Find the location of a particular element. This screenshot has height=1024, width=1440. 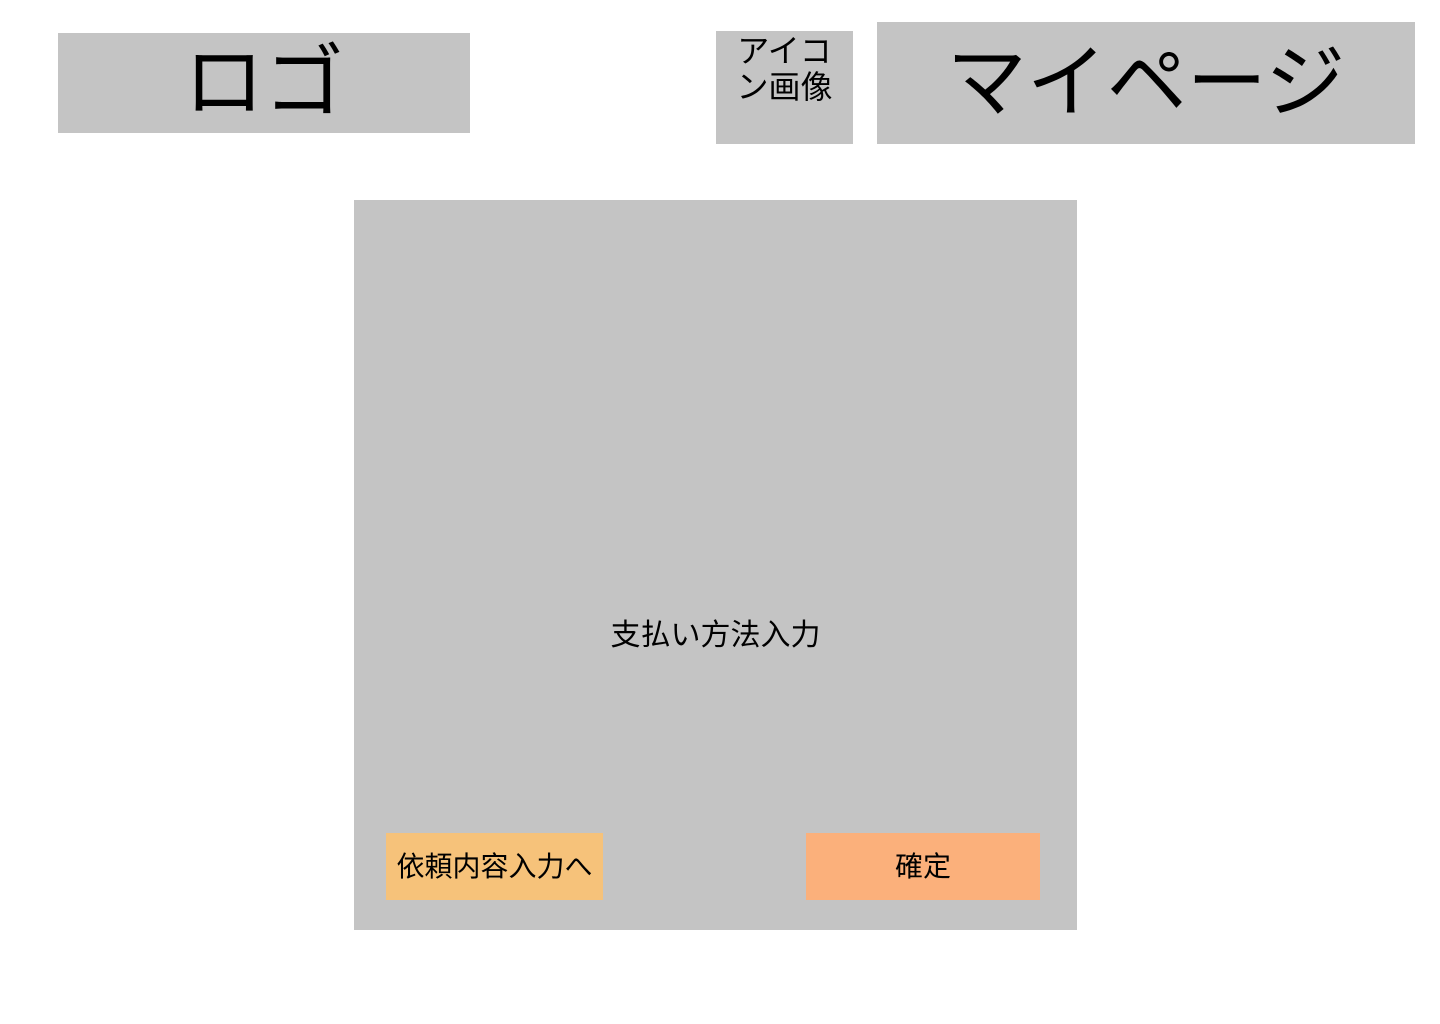

logo-label: ロゴ is located at coordinates (264, 82).